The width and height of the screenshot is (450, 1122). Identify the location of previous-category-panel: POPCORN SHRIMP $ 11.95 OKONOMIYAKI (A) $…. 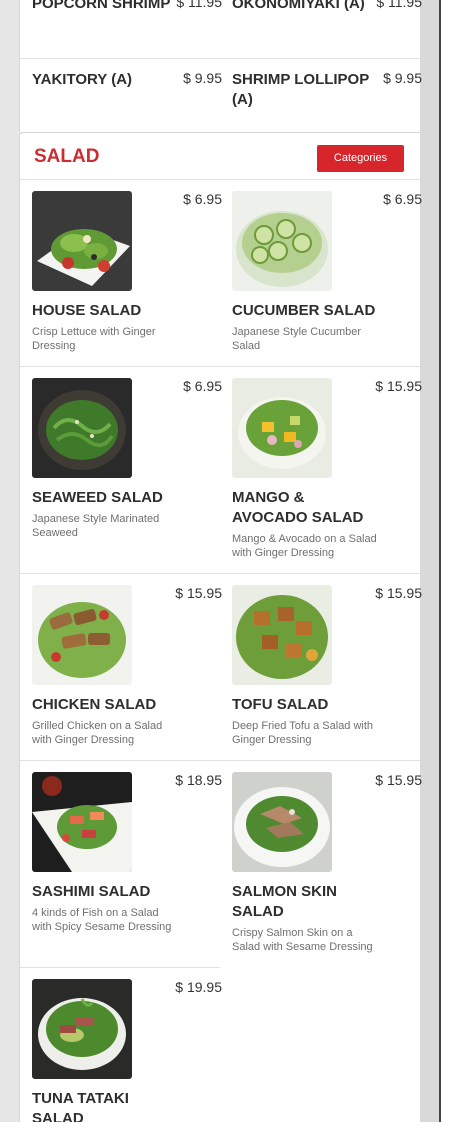
(220, 66).